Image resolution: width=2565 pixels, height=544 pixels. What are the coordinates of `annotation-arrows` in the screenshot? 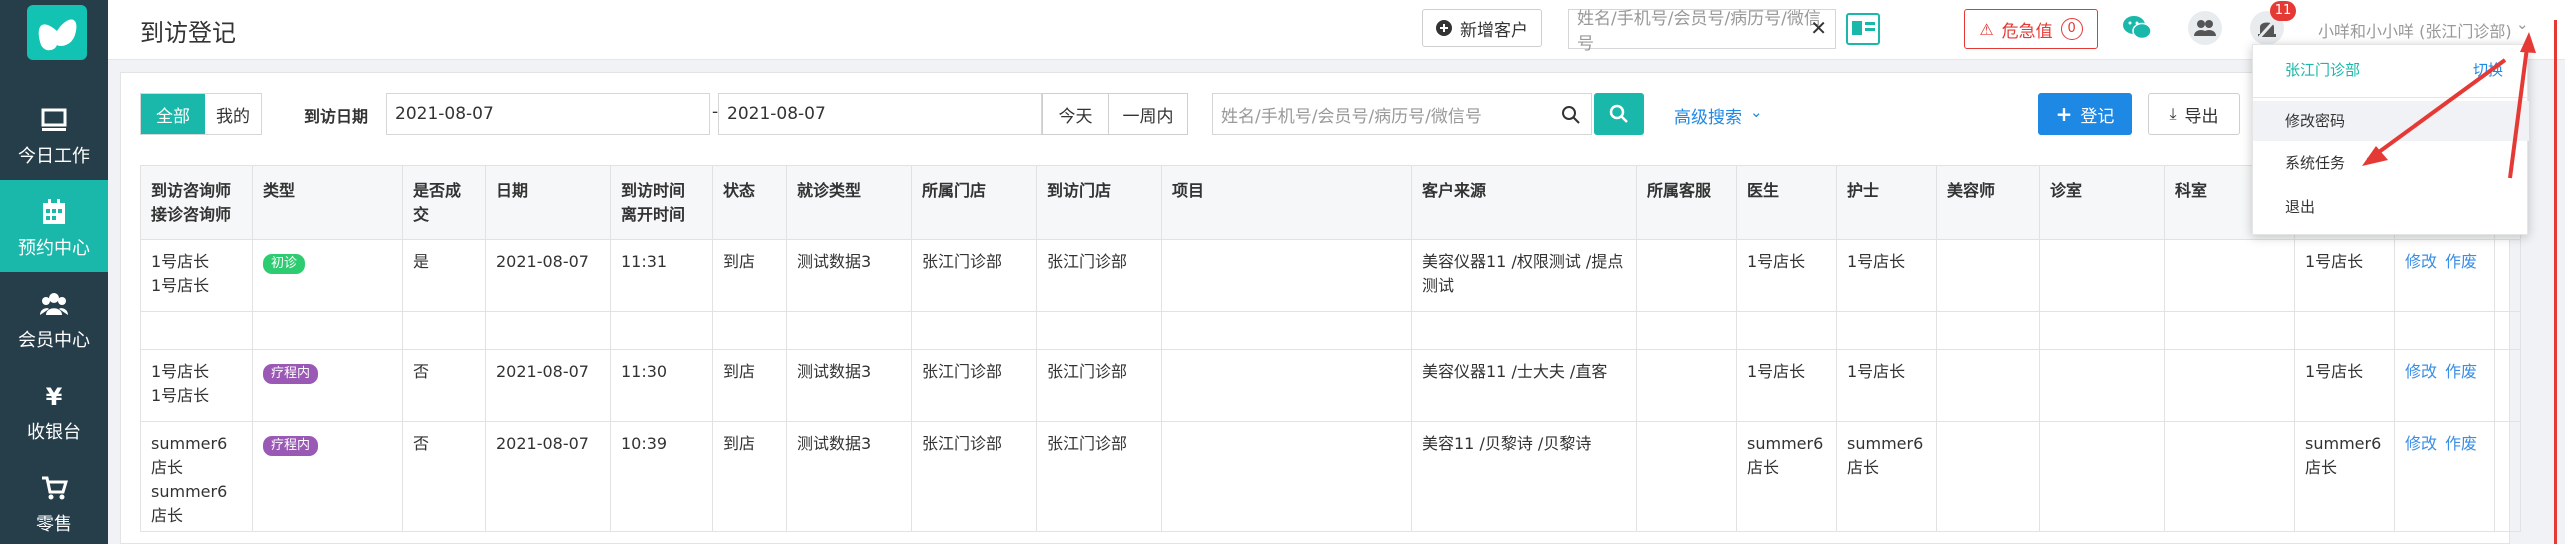 It's located at (2459, 282).